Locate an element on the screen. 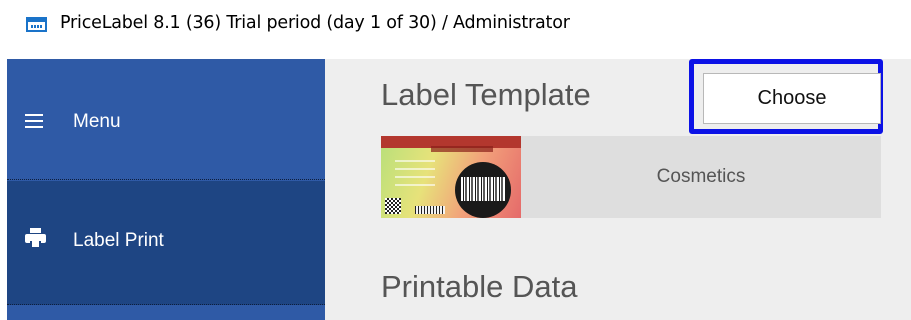  choose-template-button: Choose is located at coordinates (792, 98).